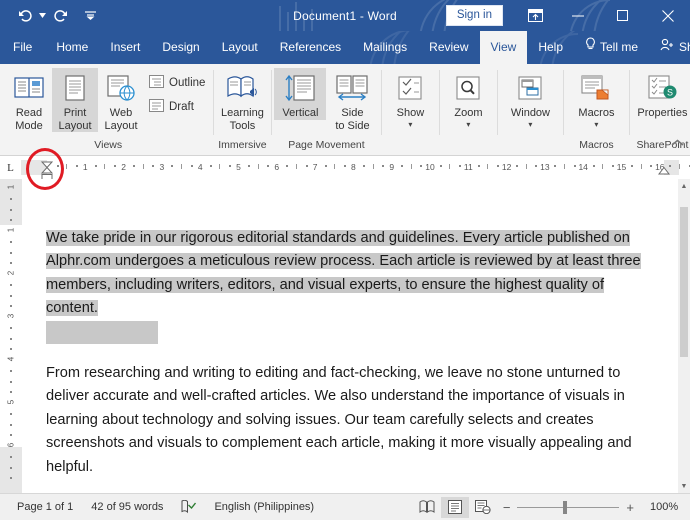  Describe the element at coordinates (684, 486) in the screenshot. I see `scroll-down-arrow-icon: ▼` at that location.